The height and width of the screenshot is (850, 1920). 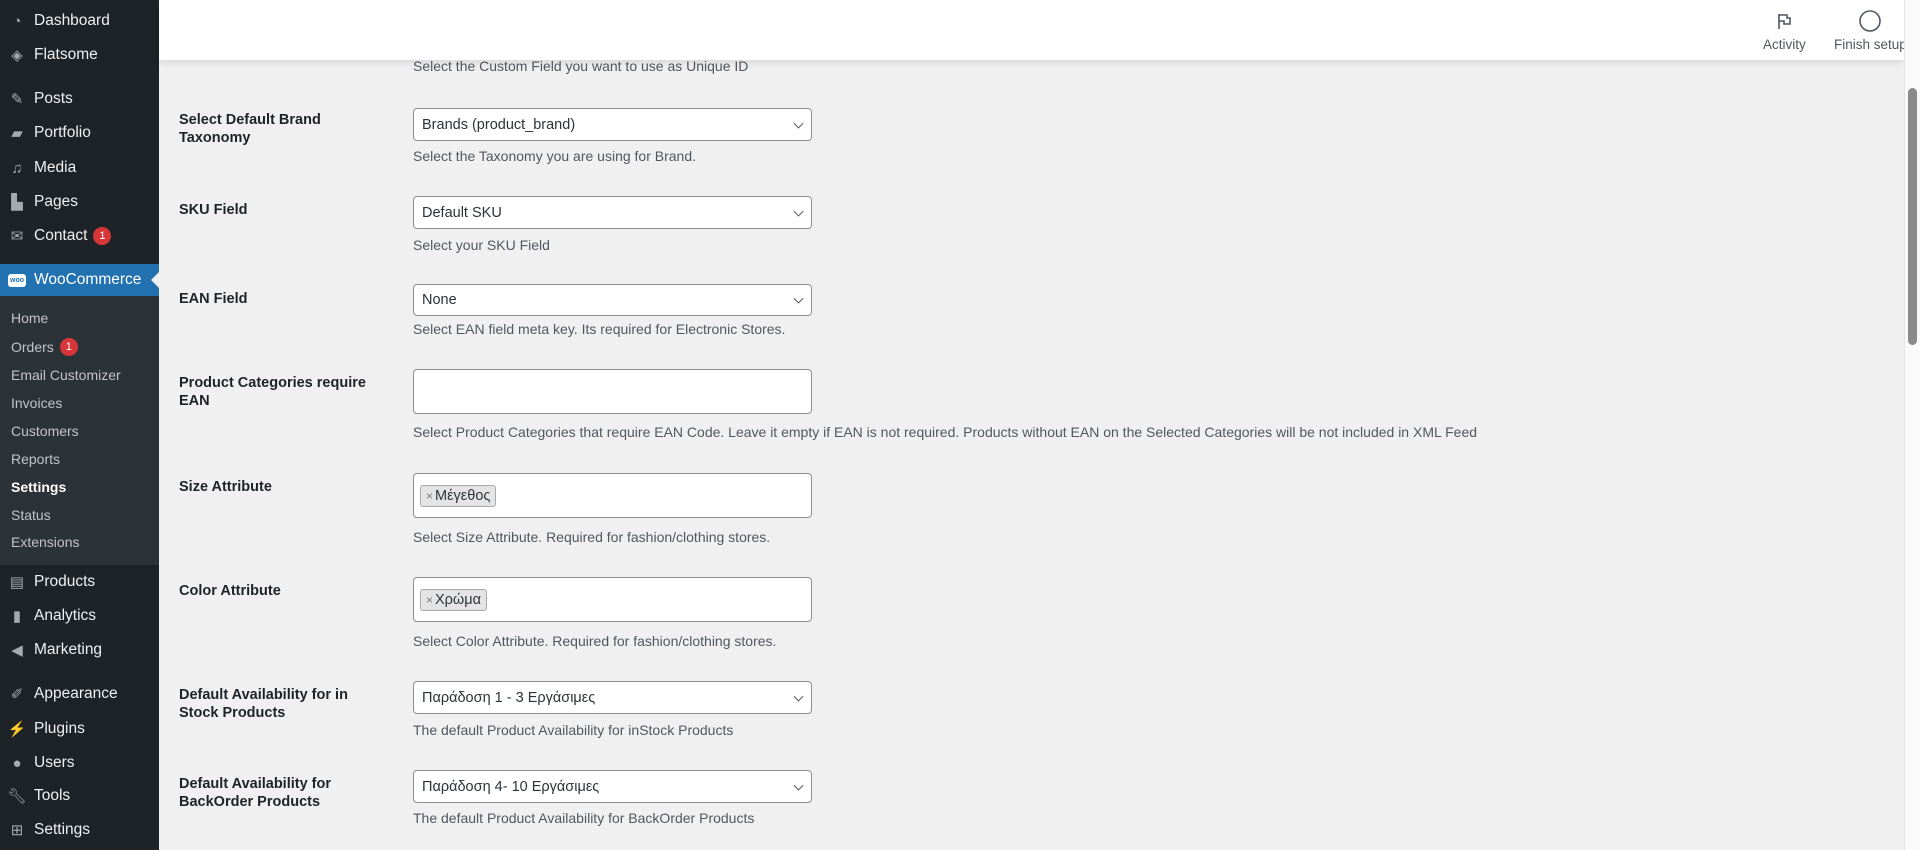 What do you see at coordinates (17, 133) in the screenshot?
I see `folder-icon: ▰` at bounding box center [17, 133].